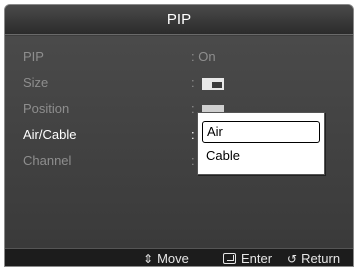  Describe the element at coordinates (148, 259) in the screenshot. I see `up-down-arrow-icon: ⇕` at that location.